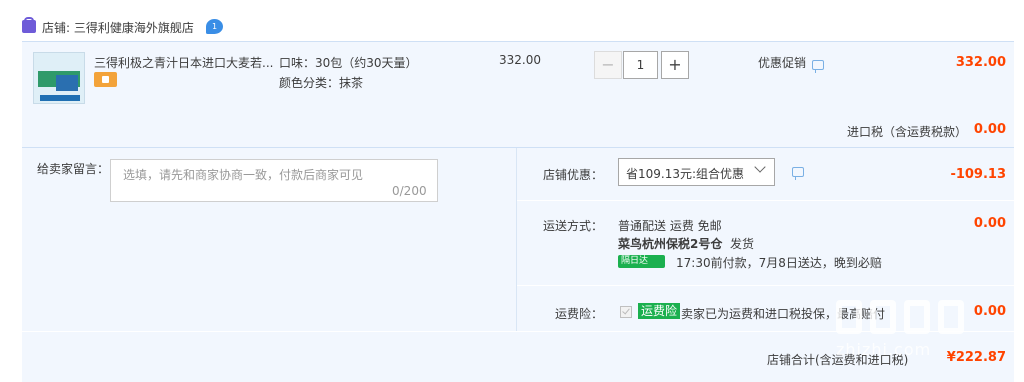 The image size is (1024, 382). I want to click on quantity-minus-button: −, so click(608, 65).